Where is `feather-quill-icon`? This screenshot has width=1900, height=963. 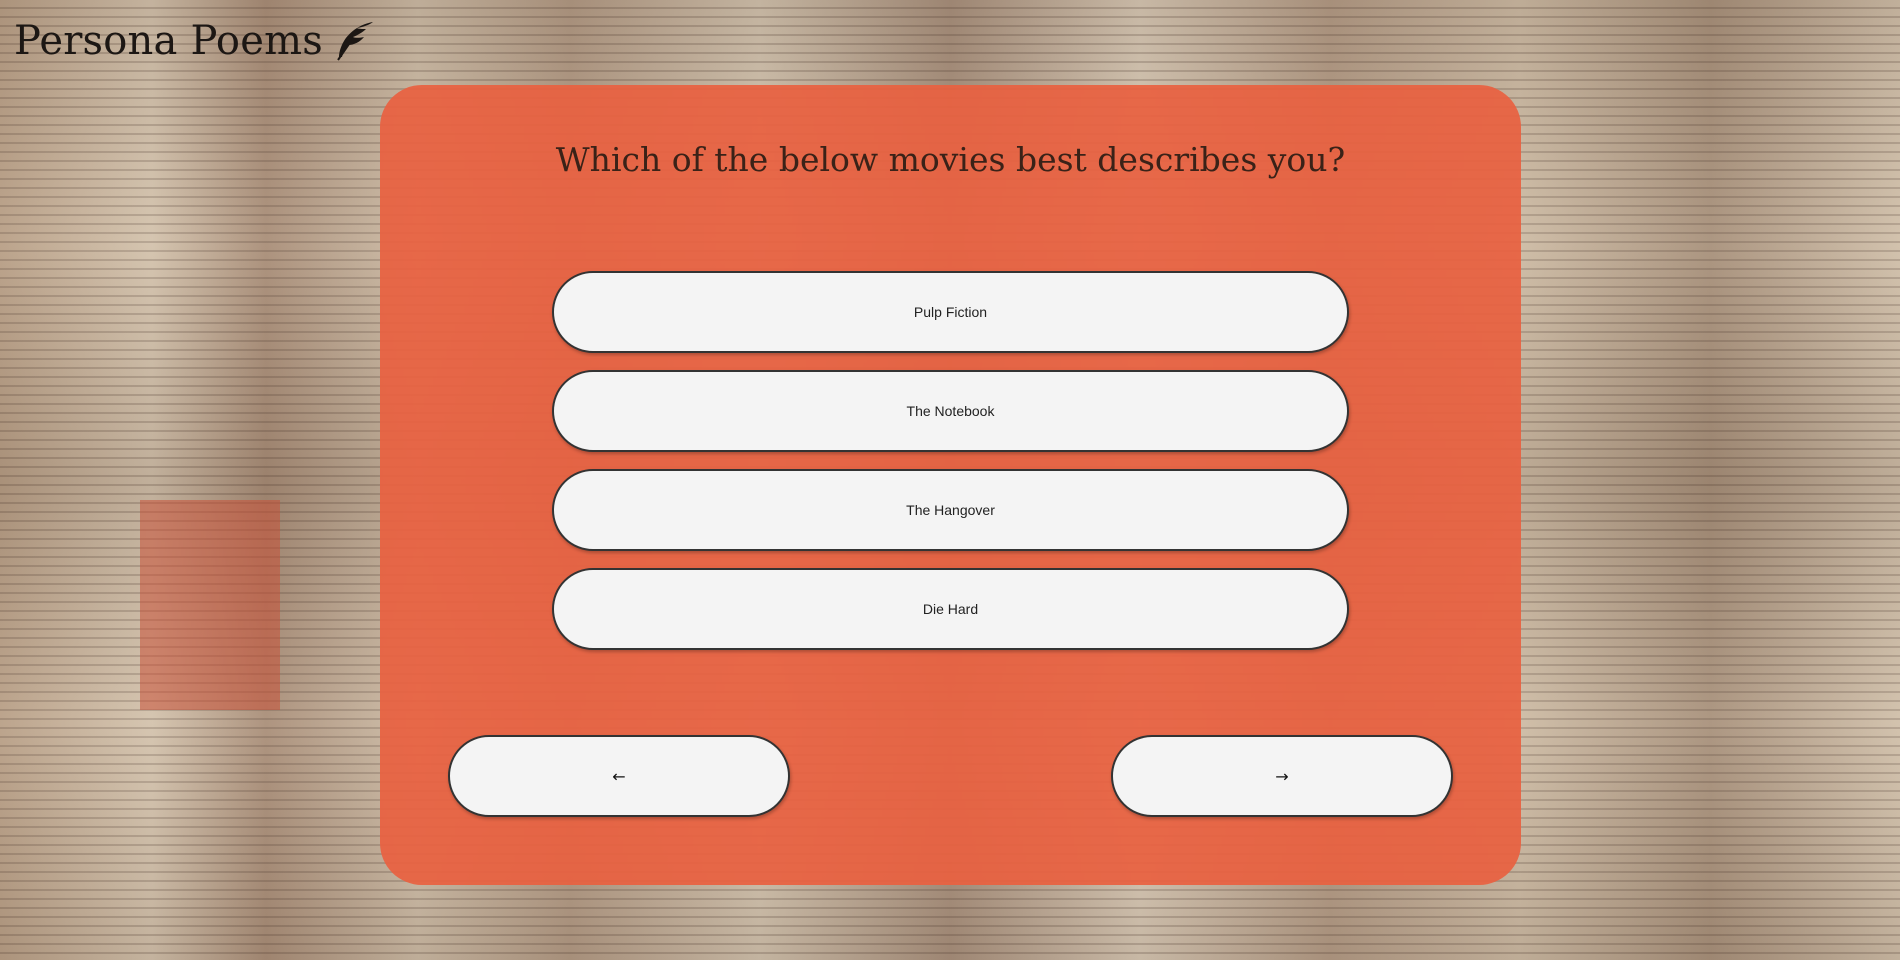 feather-quill-icon is located at coordinates (355, 41).